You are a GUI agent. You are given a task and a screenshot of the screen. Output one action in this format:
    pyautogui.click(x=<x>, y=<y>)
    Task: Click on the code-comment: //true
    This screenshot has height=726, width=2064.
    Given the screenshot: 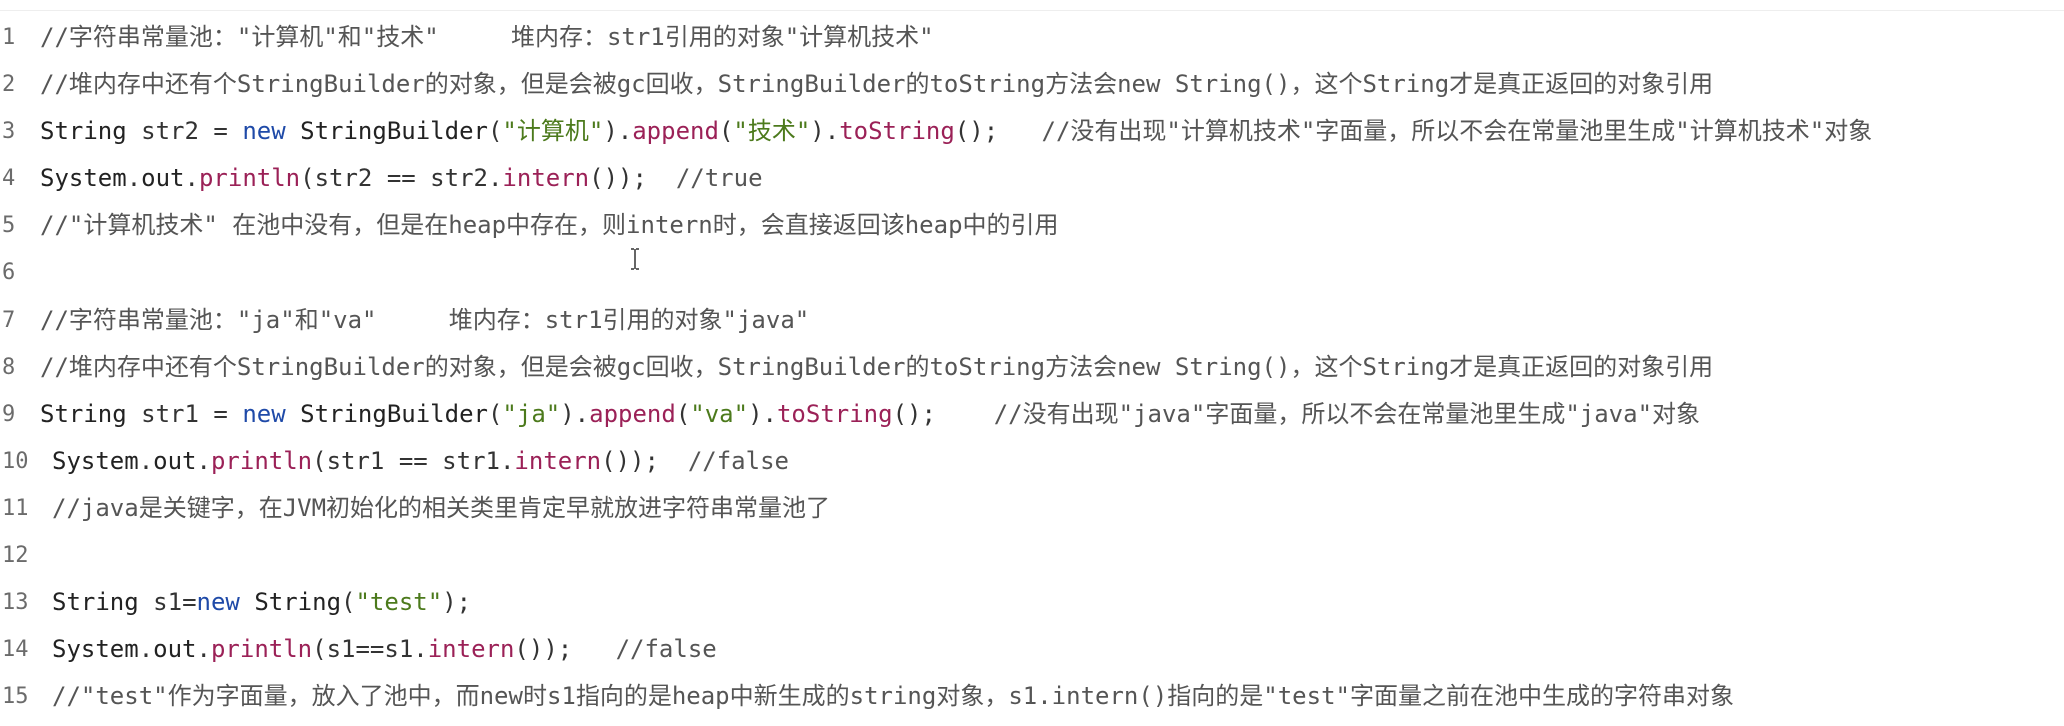 What is the action you would take?
    pyautogui.click(x=719, y=178)
    